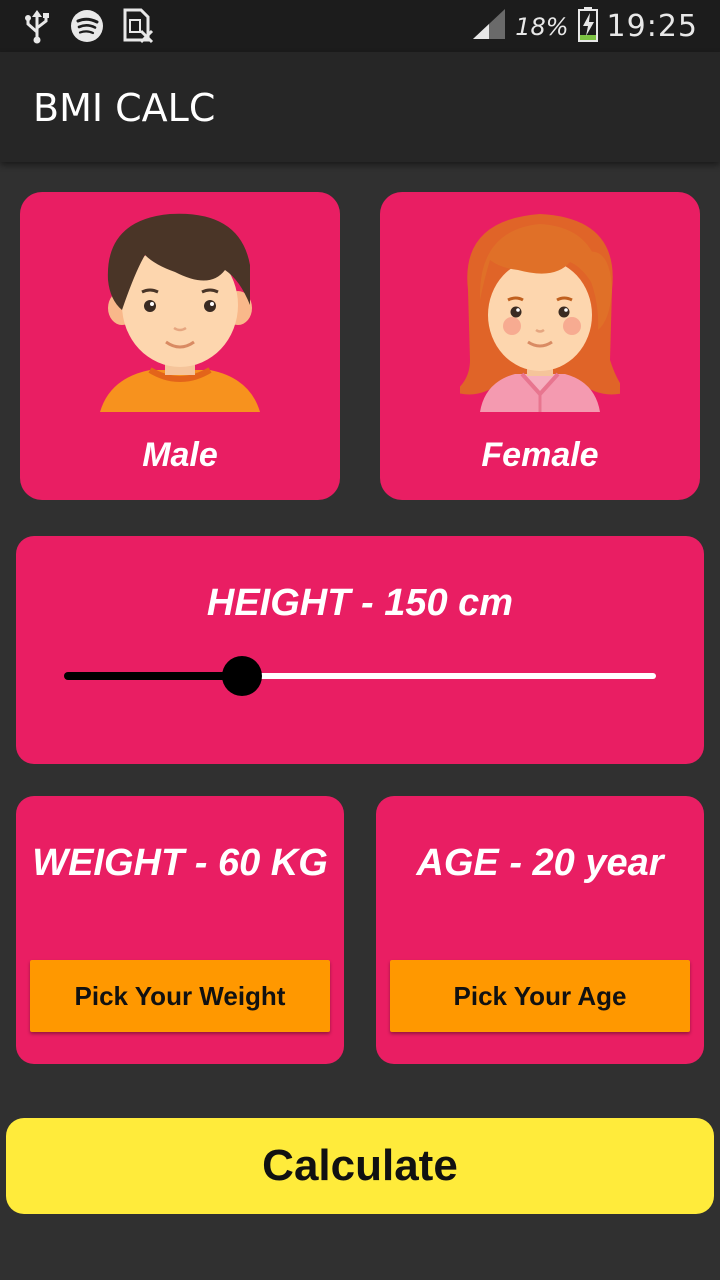 The image size is (720, 1280). What do you see at coordinates (540, 863) in the screenshot?
I see `age-label: AGE - 20 year` at bounding box center [540, 863].